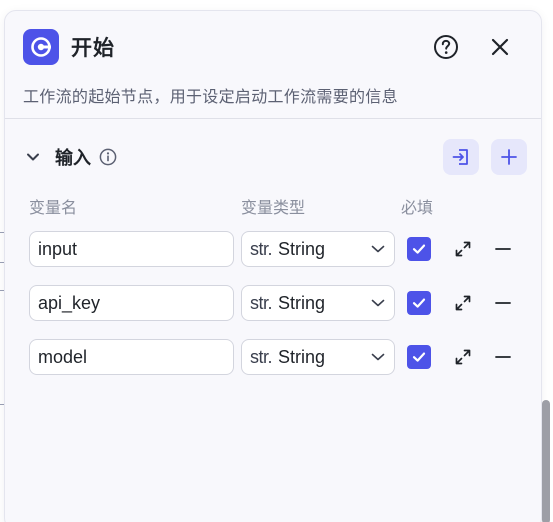 This screenshot has width=553, height=522. What do you see at coordinates (273, 207) in the screenshot?
I see `column-header-type: 变量类型` at bounding box center [273, 207].